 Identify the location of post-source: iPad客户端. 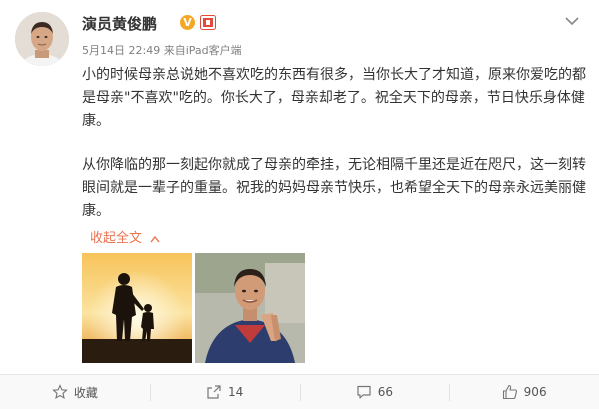
(214, 50).